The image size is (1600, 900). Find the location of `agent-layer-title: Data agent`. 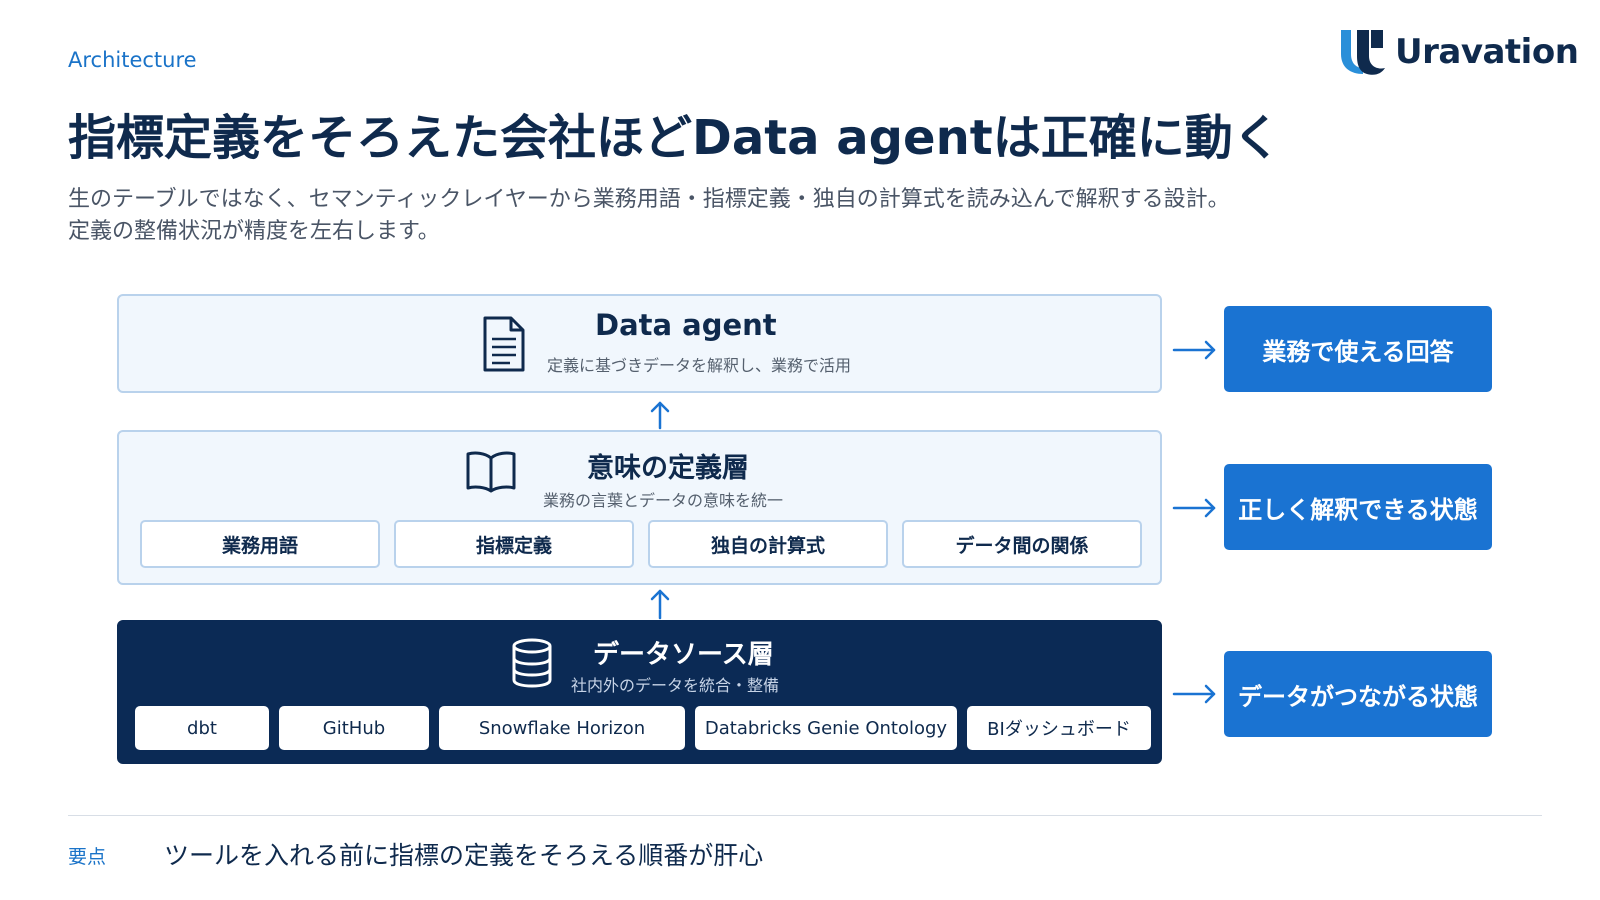

agent-layer-title: Data agent is located at coordinates (686, 325).